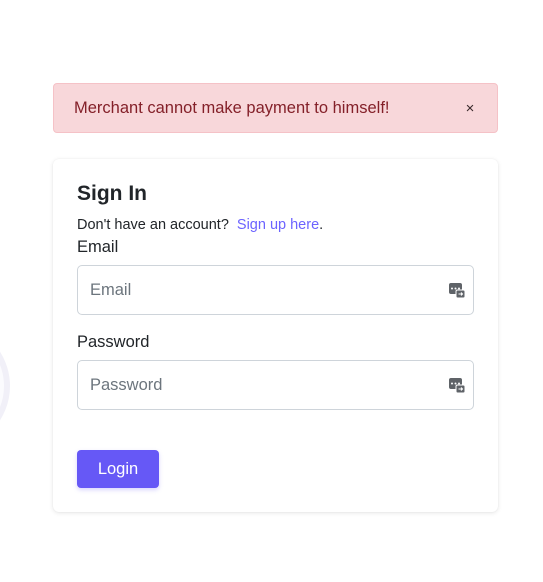 This screenshot has height=582, width=543. I want to click on email-field-wrapper, so click(275, 290).